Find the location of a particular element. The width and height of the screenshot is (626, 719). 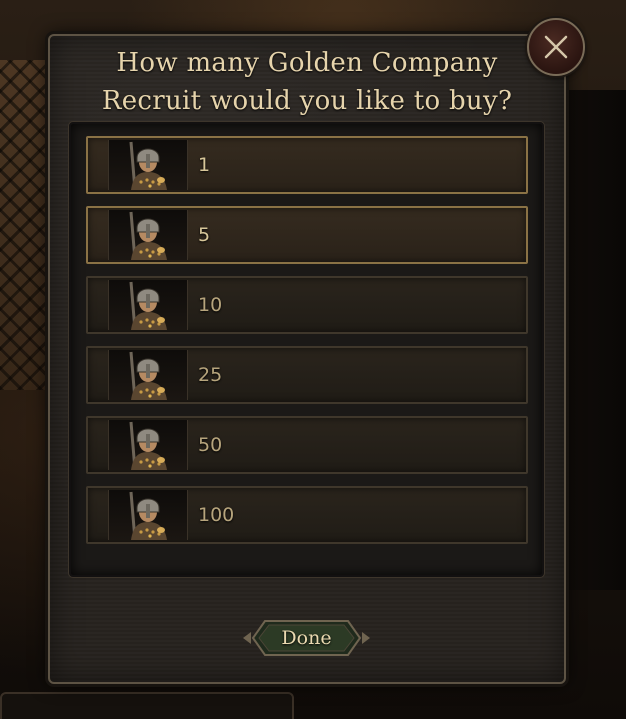

quantity-option-1: 1 is located at coordinates (307, 165).